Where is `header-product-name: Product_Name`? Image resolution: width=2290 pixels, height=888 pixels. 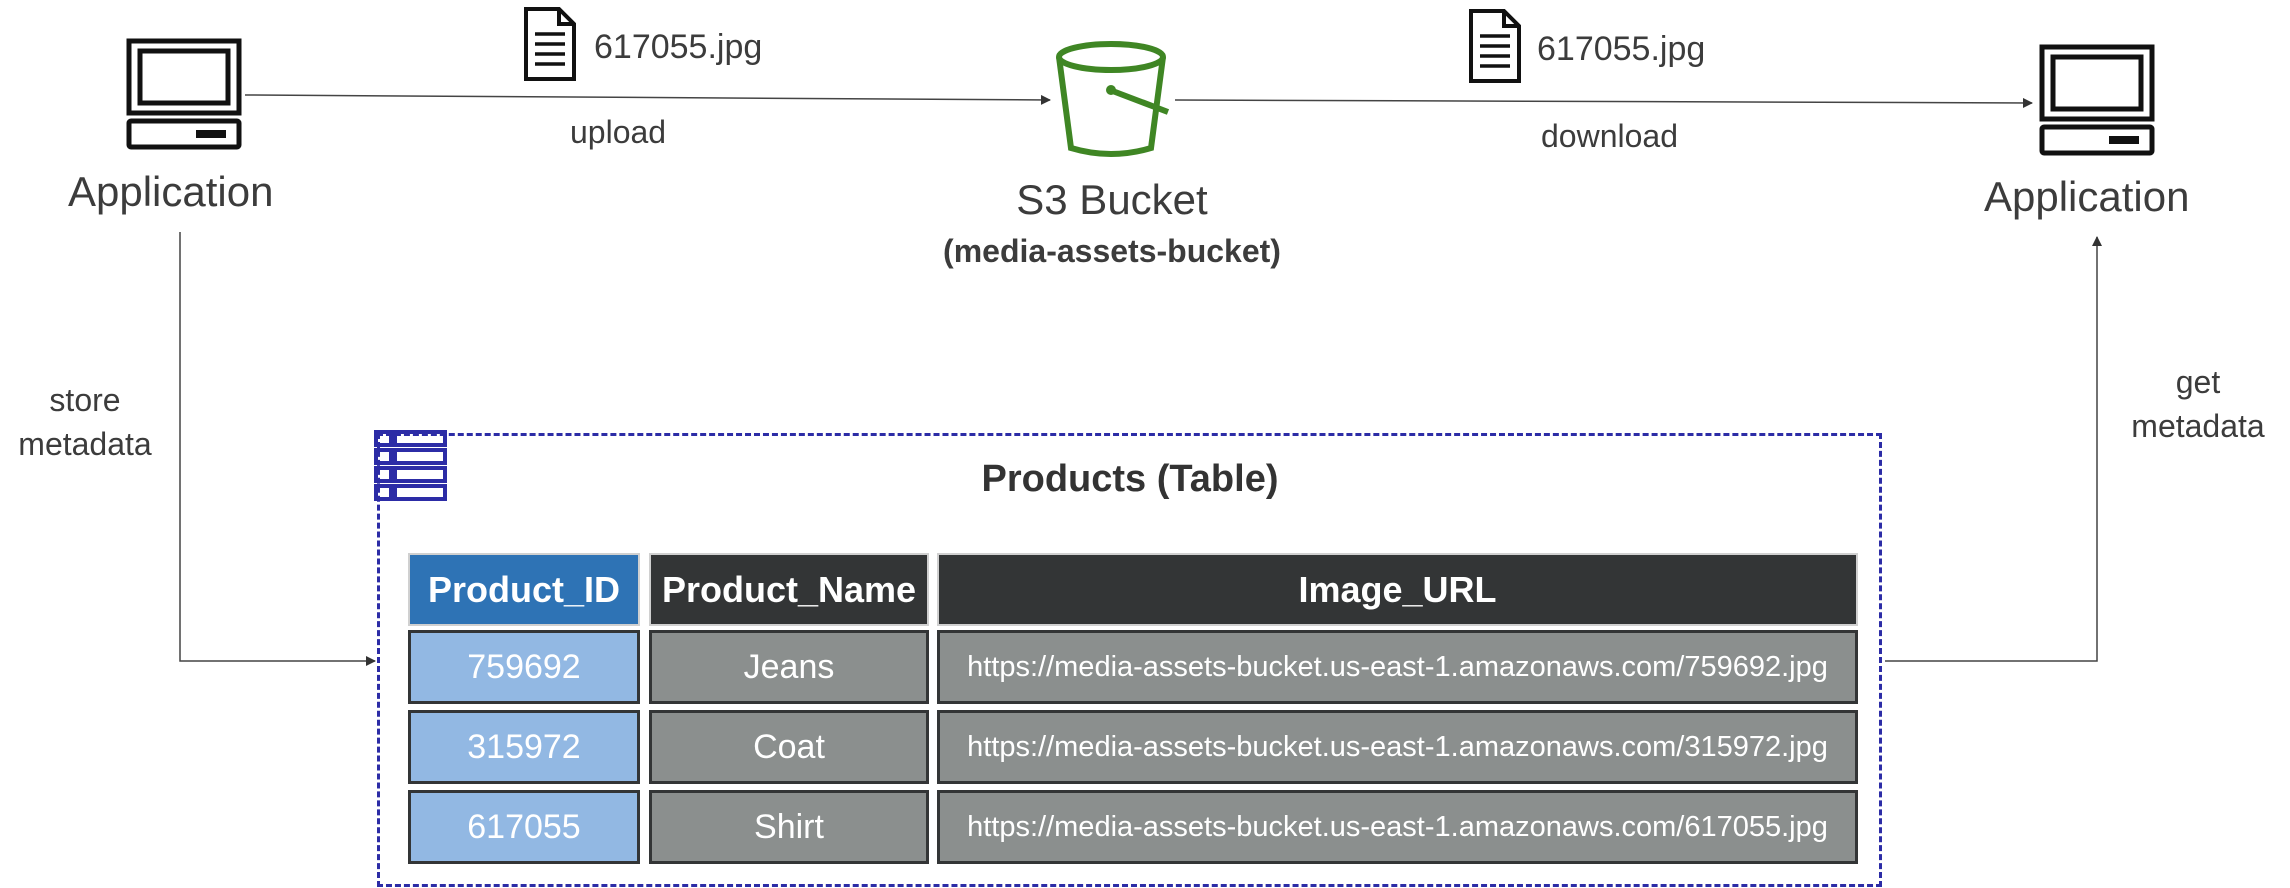 header-product-name: Product_Name is located at coordinates (789, 589).